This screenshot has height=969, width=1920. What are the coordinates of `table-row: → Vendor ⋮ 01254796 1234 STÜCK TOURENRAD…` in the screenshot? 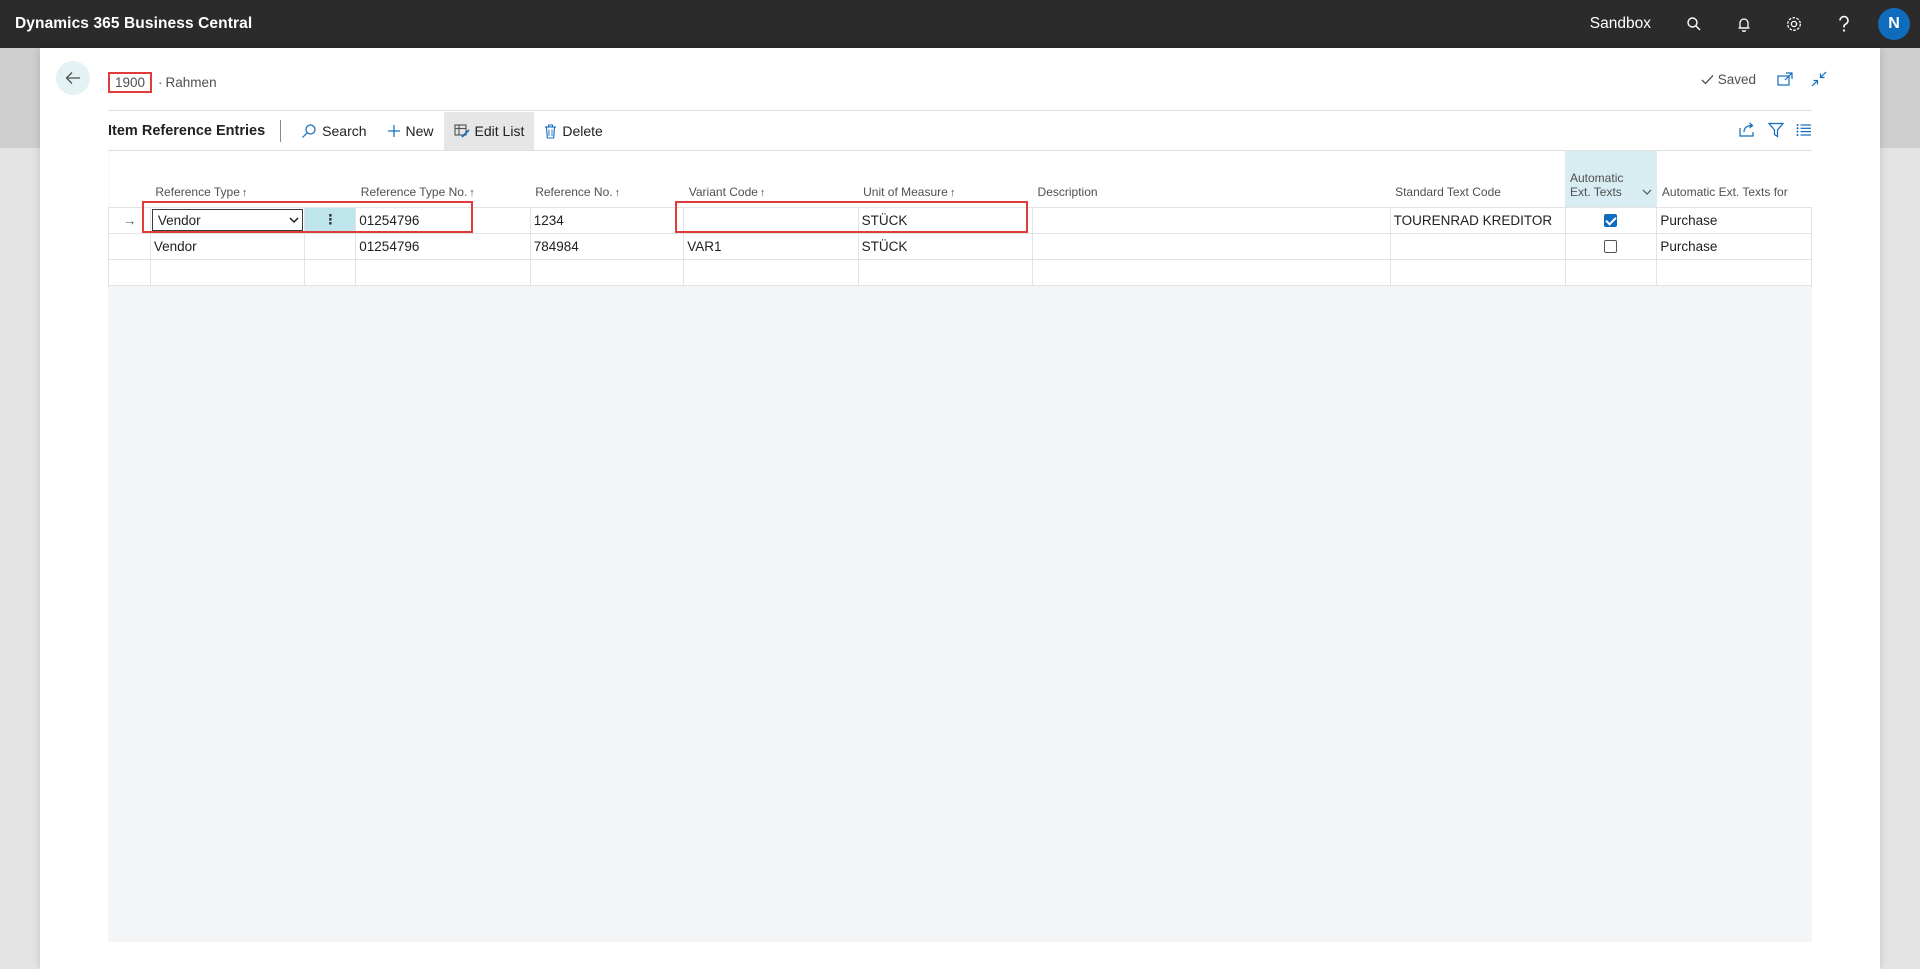 It's located at (960, 220).